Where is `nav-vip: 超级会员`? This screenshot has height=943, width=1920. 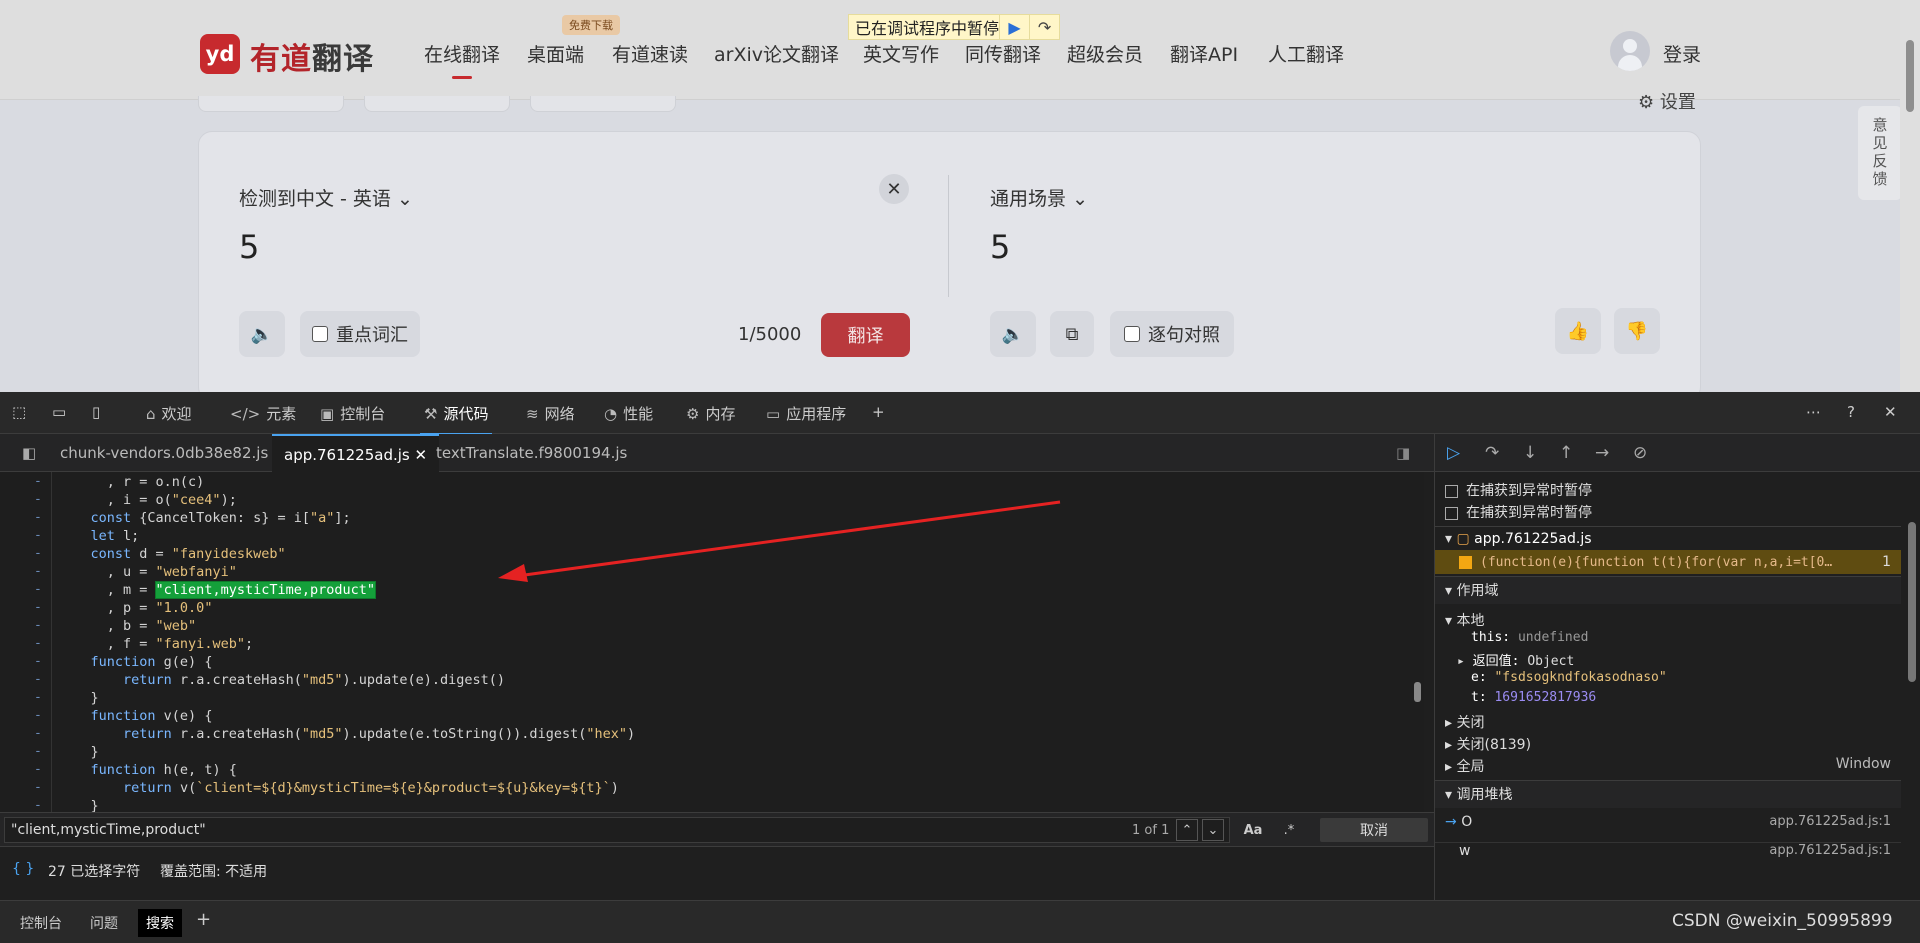
nav-vip: 超级会员 is located at coordinates (1105, 53).